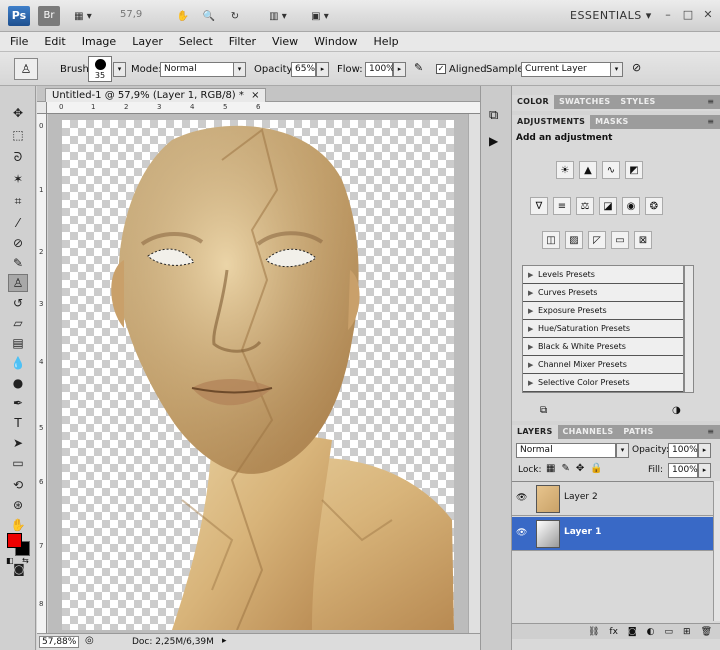  Describe the element at coordinates (683, 450) in the screenshot. I see `layer-opacity-input: 100%` at that location.